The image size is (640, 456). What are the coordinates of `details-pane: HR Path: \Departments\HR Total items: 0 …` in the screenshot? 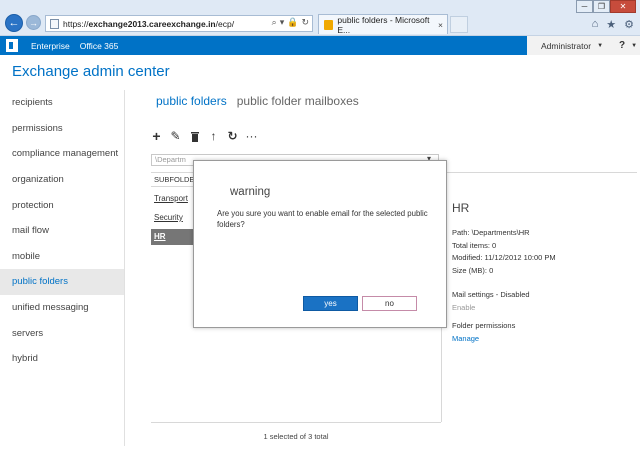 It's located at (542, 273).